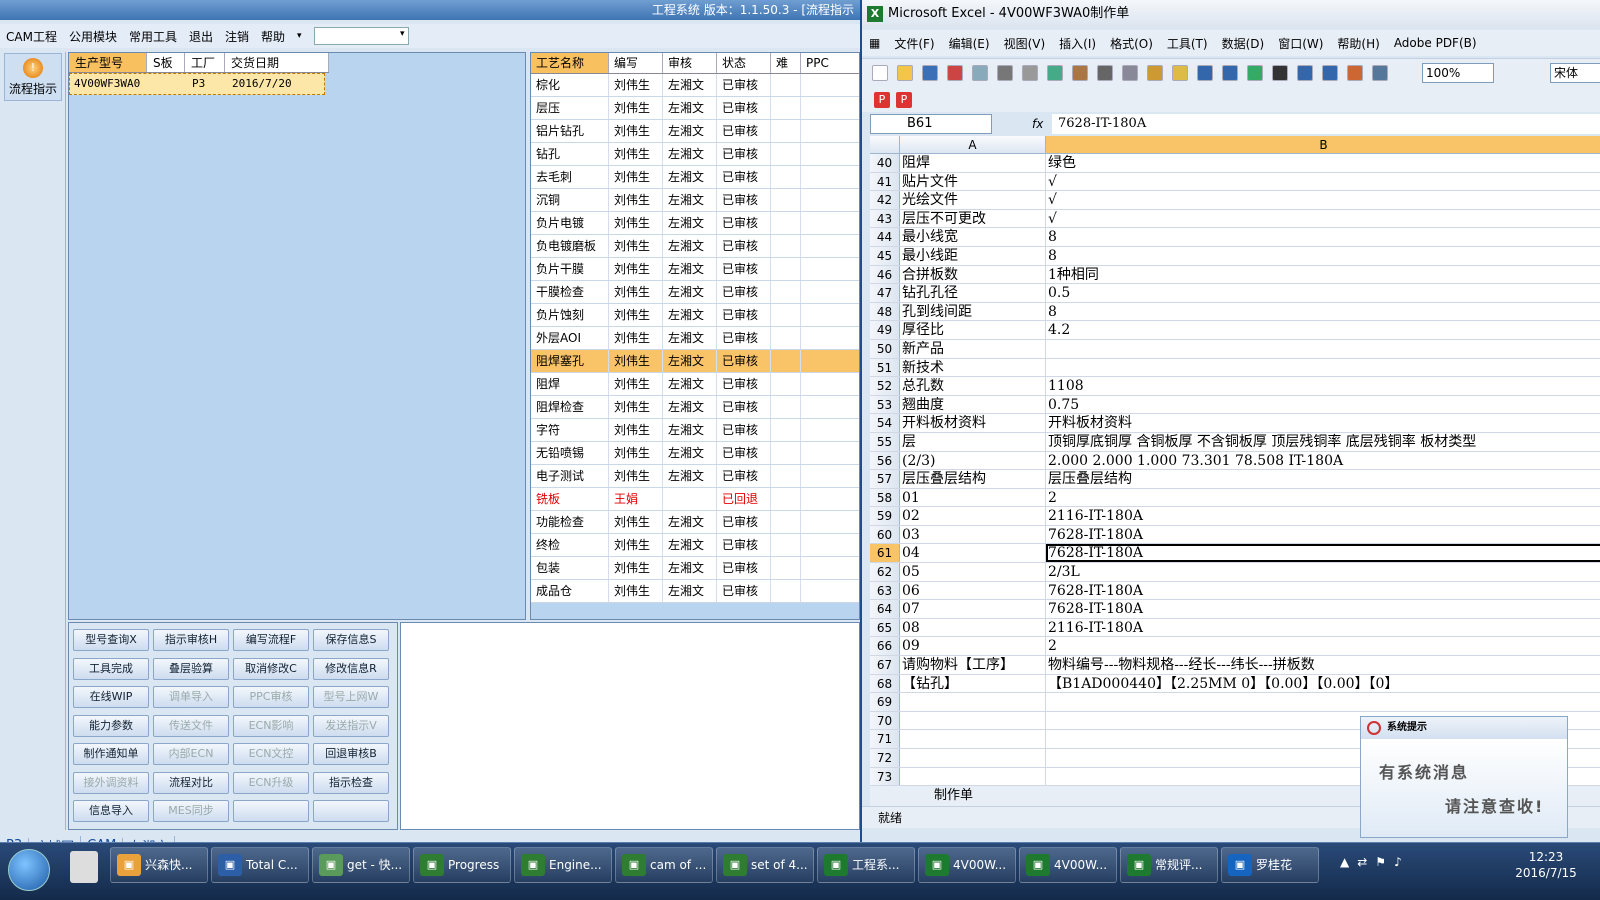 The image size is (1600, 900). What do you see at coordinates (1235, 628) in the screenshot?
I see `worksheet-row: 65 08 2116-IT-180A` at bounding box center [1235, 628].